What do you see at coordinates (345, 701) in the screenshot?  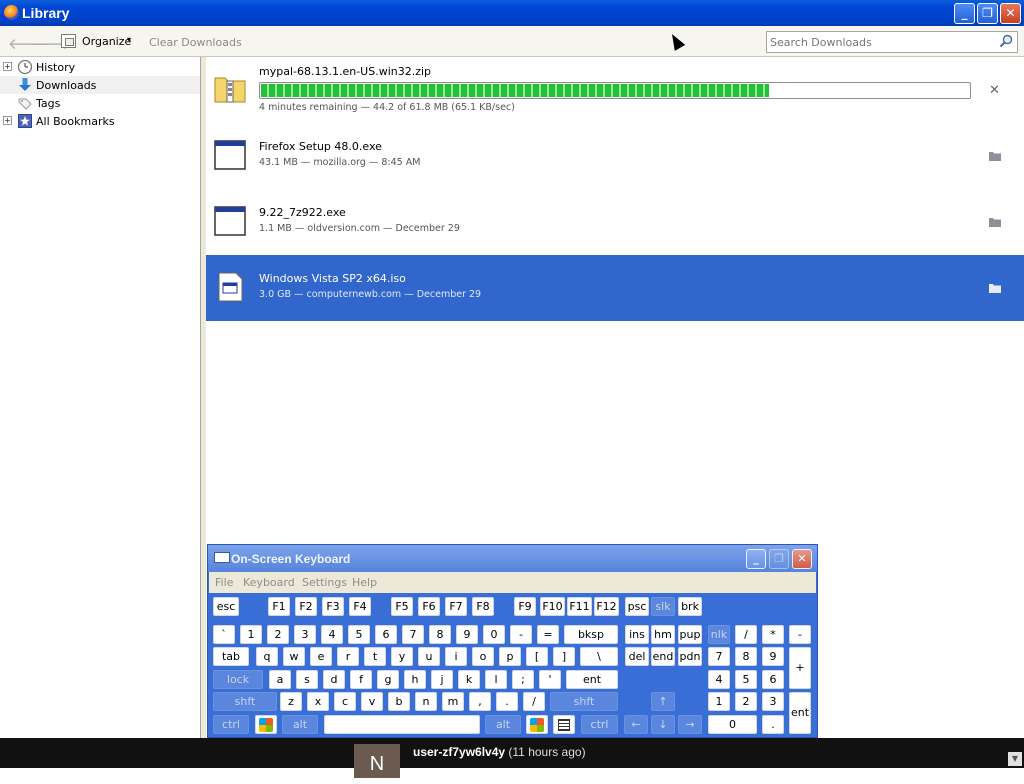 I see `key-c: c` at bounding box center [345, 701].